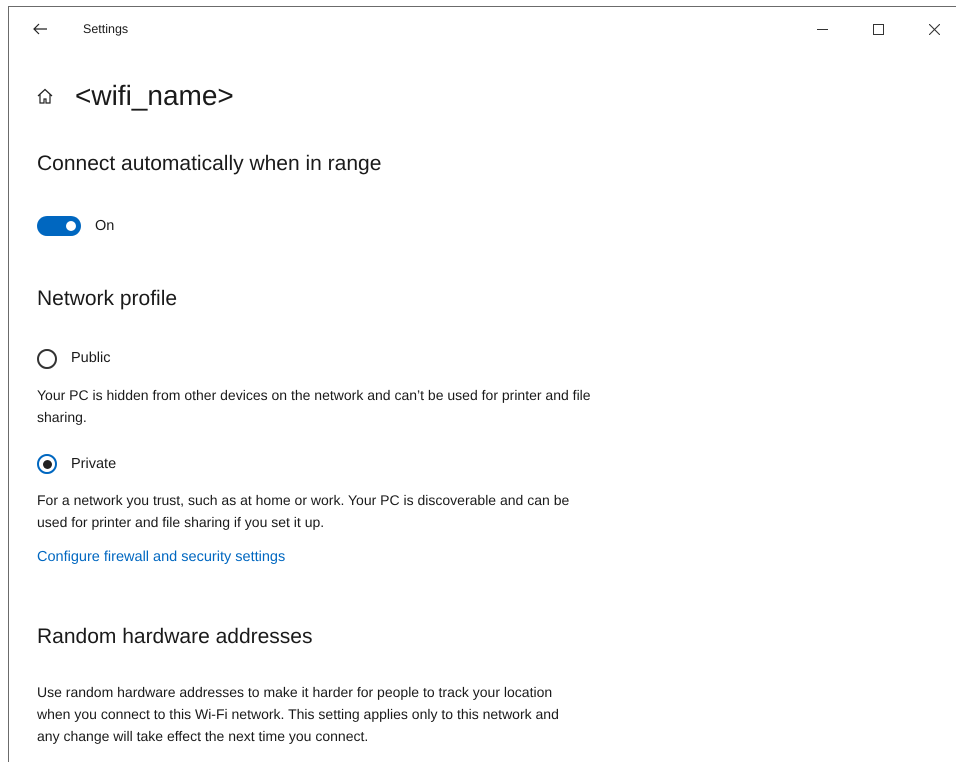 This screenshot has height=762, width=956. I want to click on home-icon, so click(45, 96).